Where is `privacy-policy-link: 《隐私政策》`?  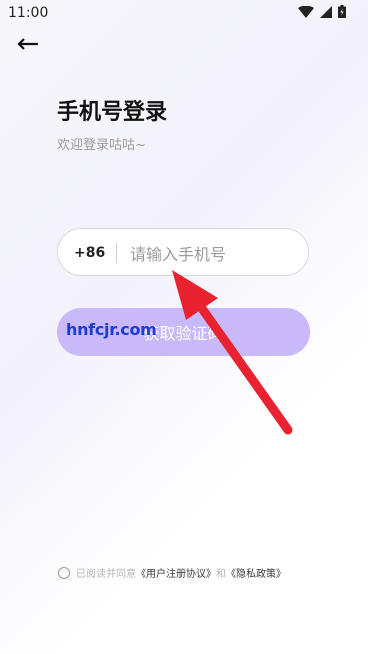
privacy-policy-link: 《隐私政策》 is located at coordinates (256, 572).